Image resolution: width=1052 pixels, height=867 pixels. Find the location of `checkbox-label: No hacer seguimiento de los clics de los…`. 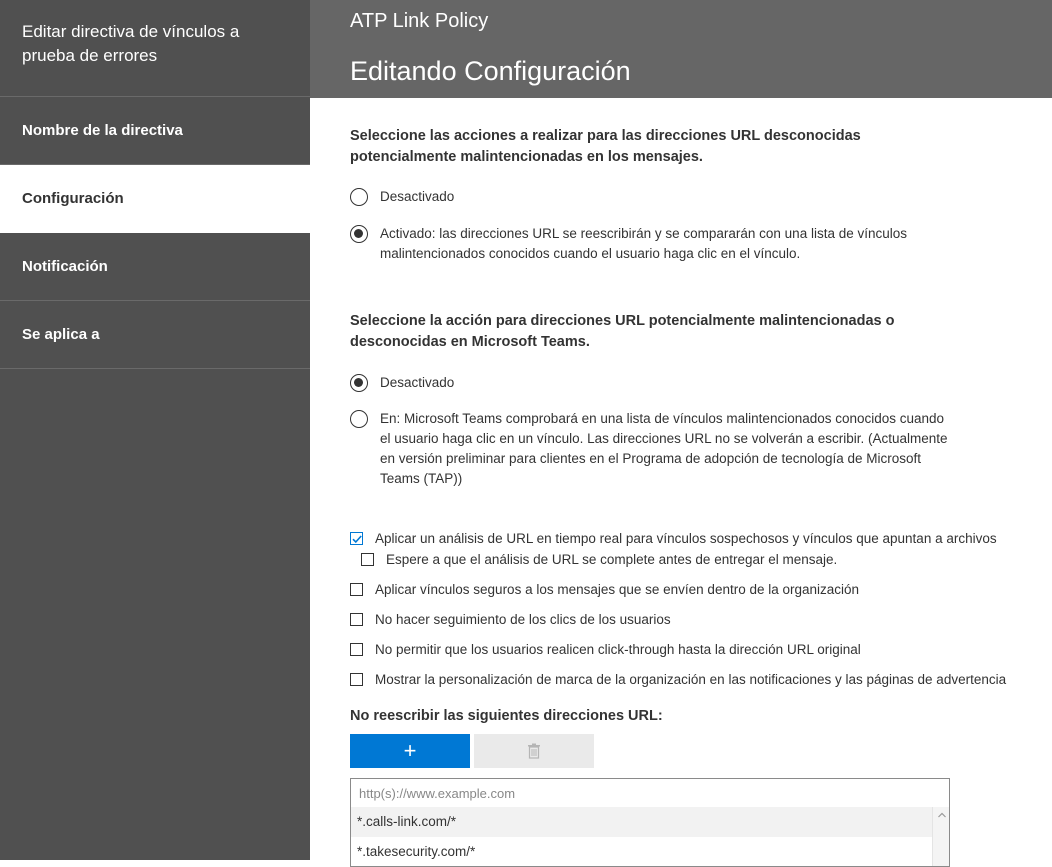

checkbox-label: No hacer seguimiento de los clics de los… is located at coordinates (523, 619).